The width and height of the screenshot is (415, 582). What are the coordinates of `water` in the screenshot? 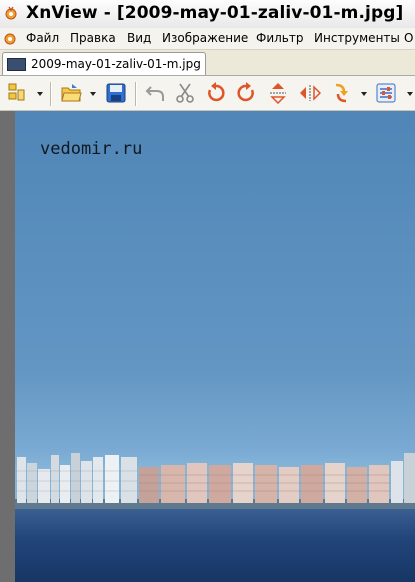 It's located at (215, 545).